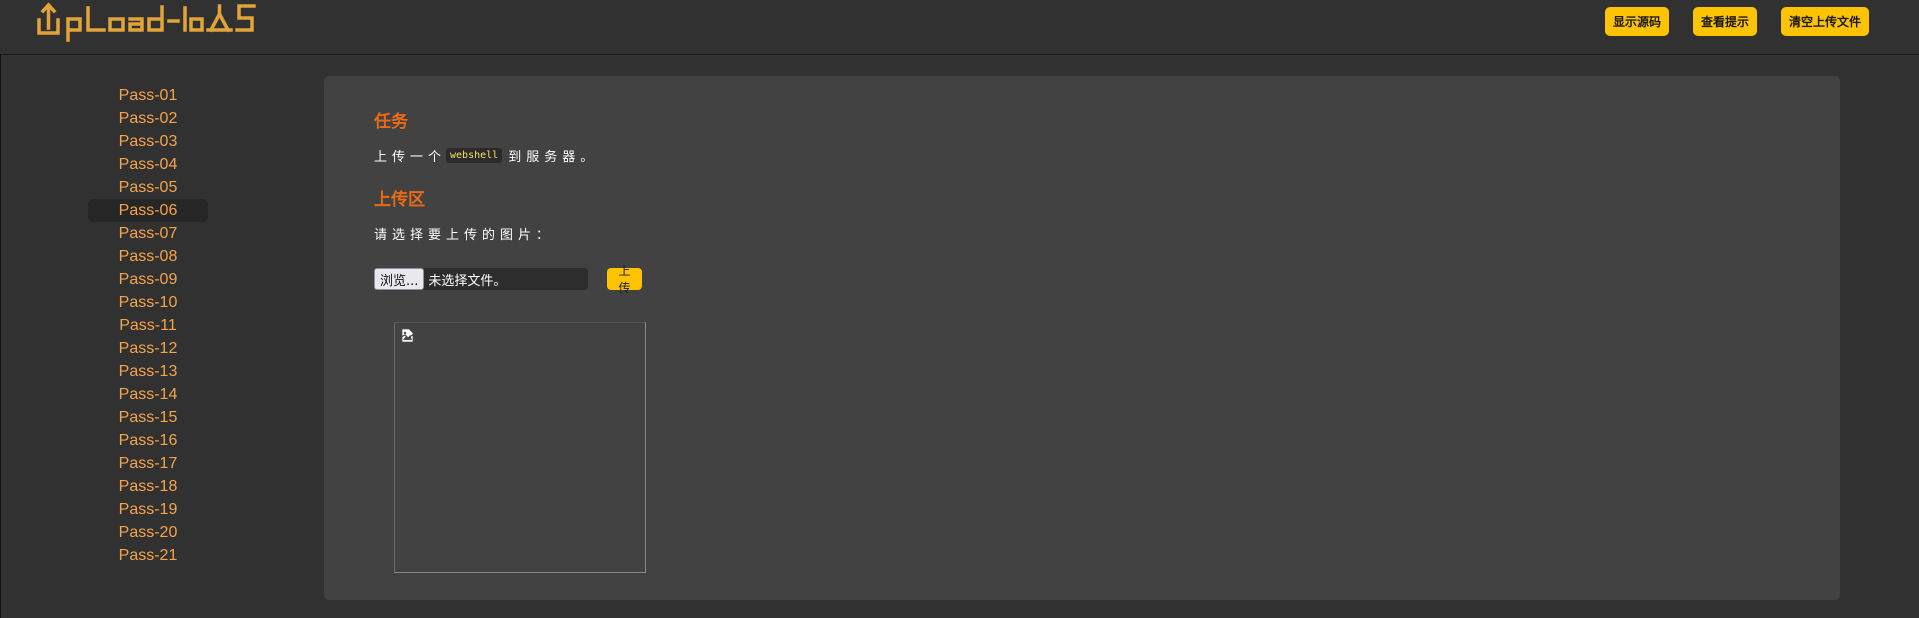 The height and width of the screenshot is (618, 1919). Describe the element at coordinates (148, 302) in the screenshot. I see `sidebar-item-pass-10: Pass-10` at that location.